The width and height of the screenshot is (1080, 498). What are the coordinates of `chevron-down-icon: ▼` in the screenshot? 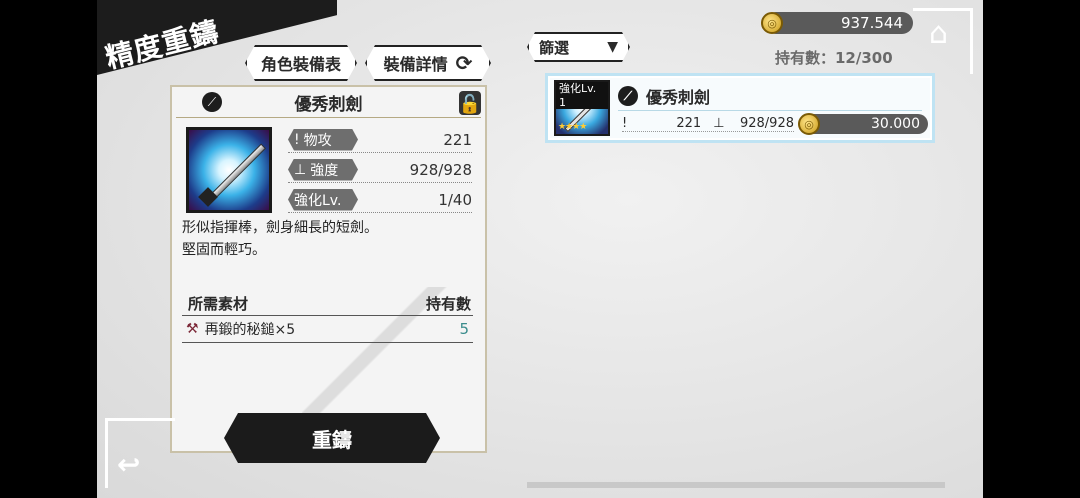 It's located at (612, 47).